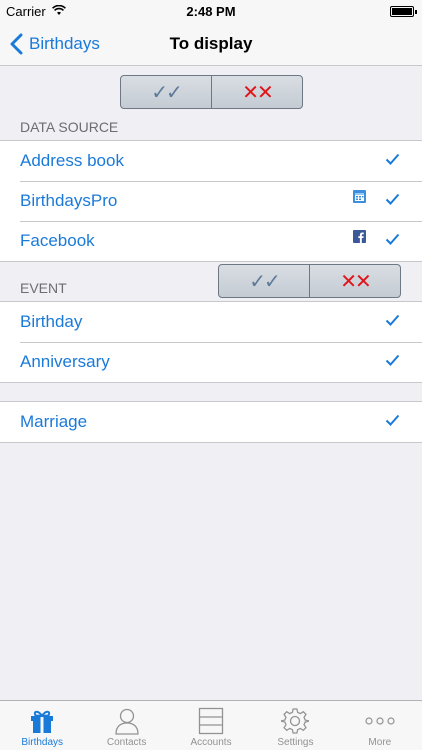 The width and height of the screenshot is (422, 750). I want to click on tab-birthdays: Birthdays, so click(42, 725).